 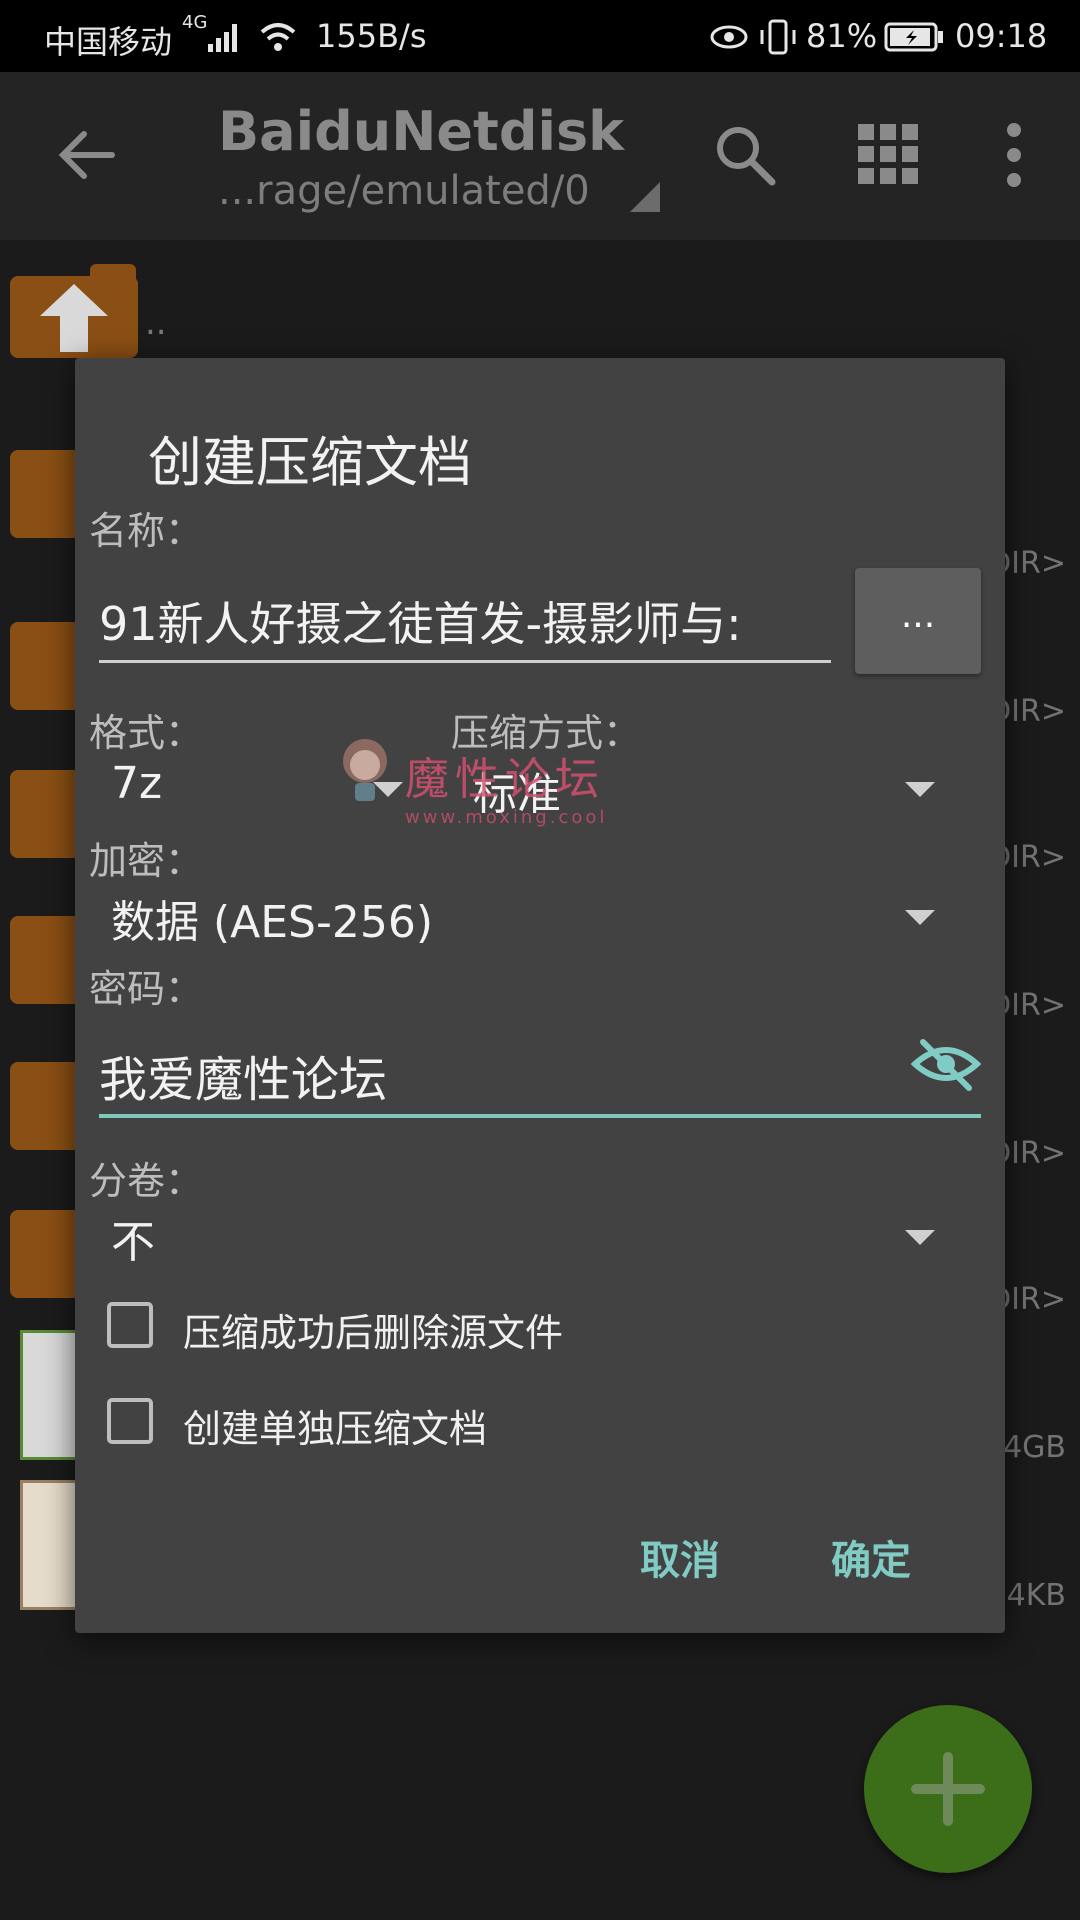 I want to click on dialog-title: 创建压缩文档, so click(x=310, y=462).